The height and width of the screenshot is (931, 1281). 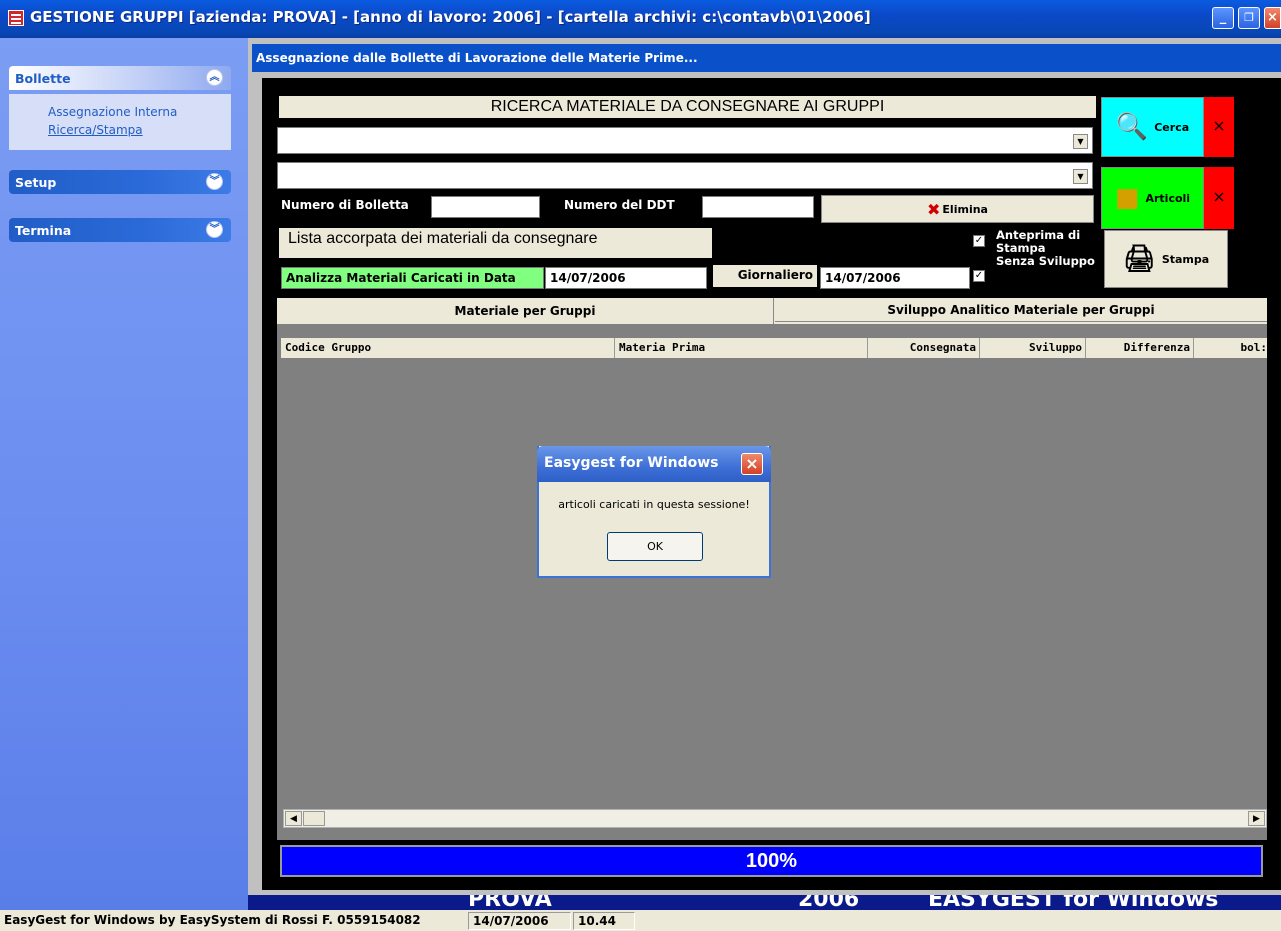 I want to click on boxes-icon: ■, so click(x=1127, y=198).